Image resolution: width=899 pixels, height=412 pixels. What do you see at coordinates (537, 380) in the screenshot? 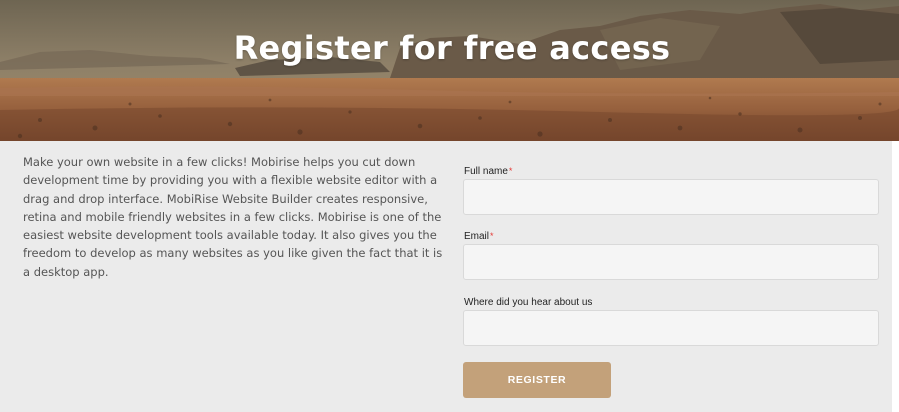
I see `register-button: REGISTER` at bounding box center [537, 380].